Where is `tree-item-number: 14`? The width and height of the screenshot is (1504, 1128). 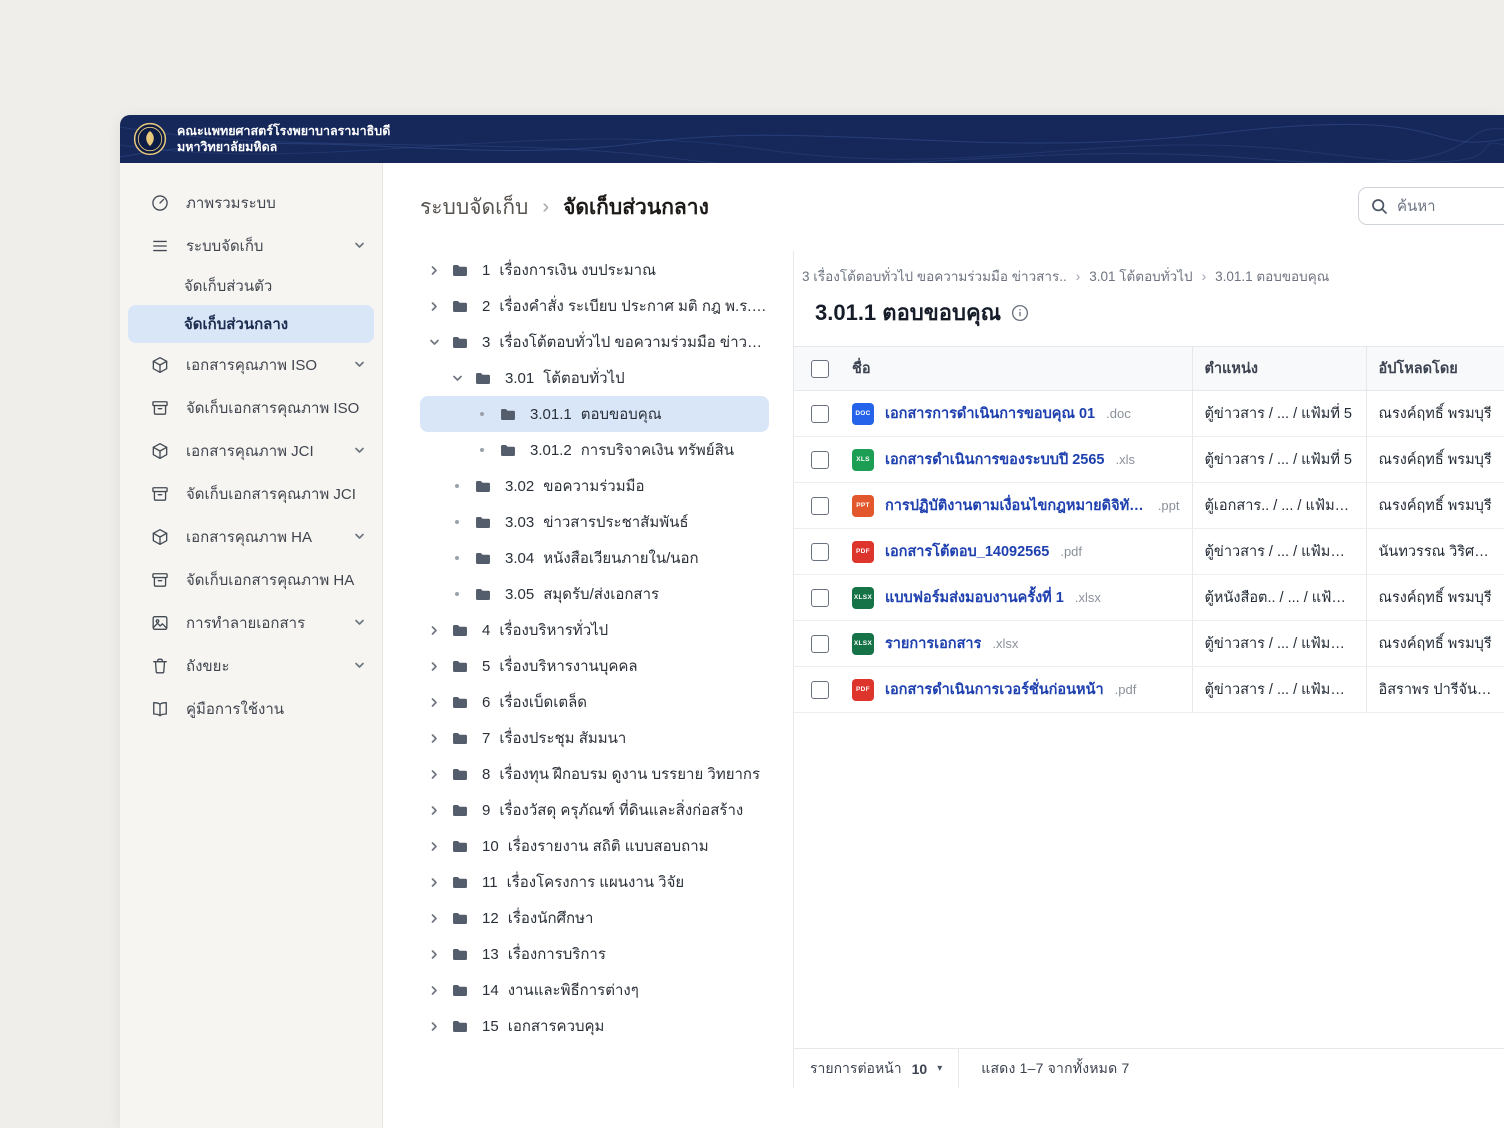 tree-item-number: 14 is located at coordinates (490, 990).